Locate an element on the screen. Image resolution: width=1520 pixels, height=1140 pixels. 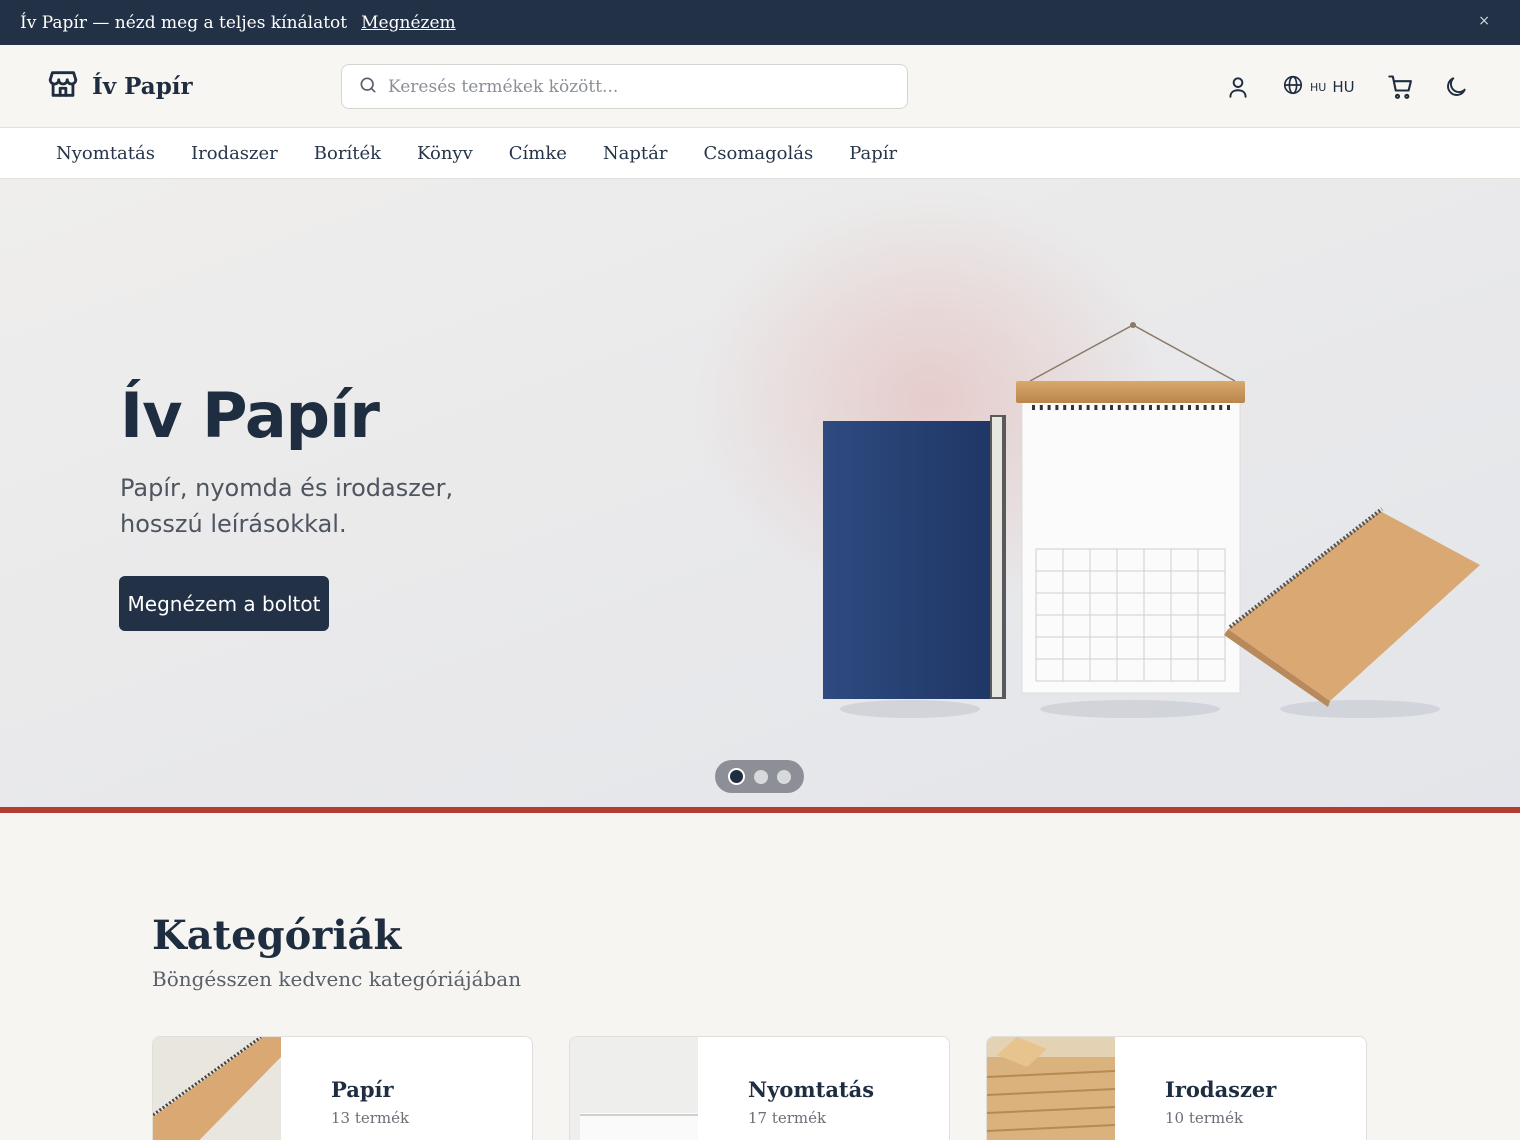
carousel-dots is located at coordinates (759, 776).